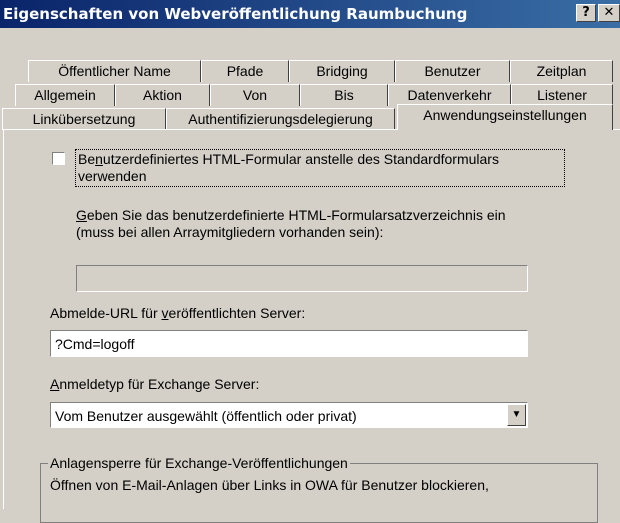 The height and width of the screenshot is (523, 620). I want to click on dropdown-button: ▼, so click(516, 415).